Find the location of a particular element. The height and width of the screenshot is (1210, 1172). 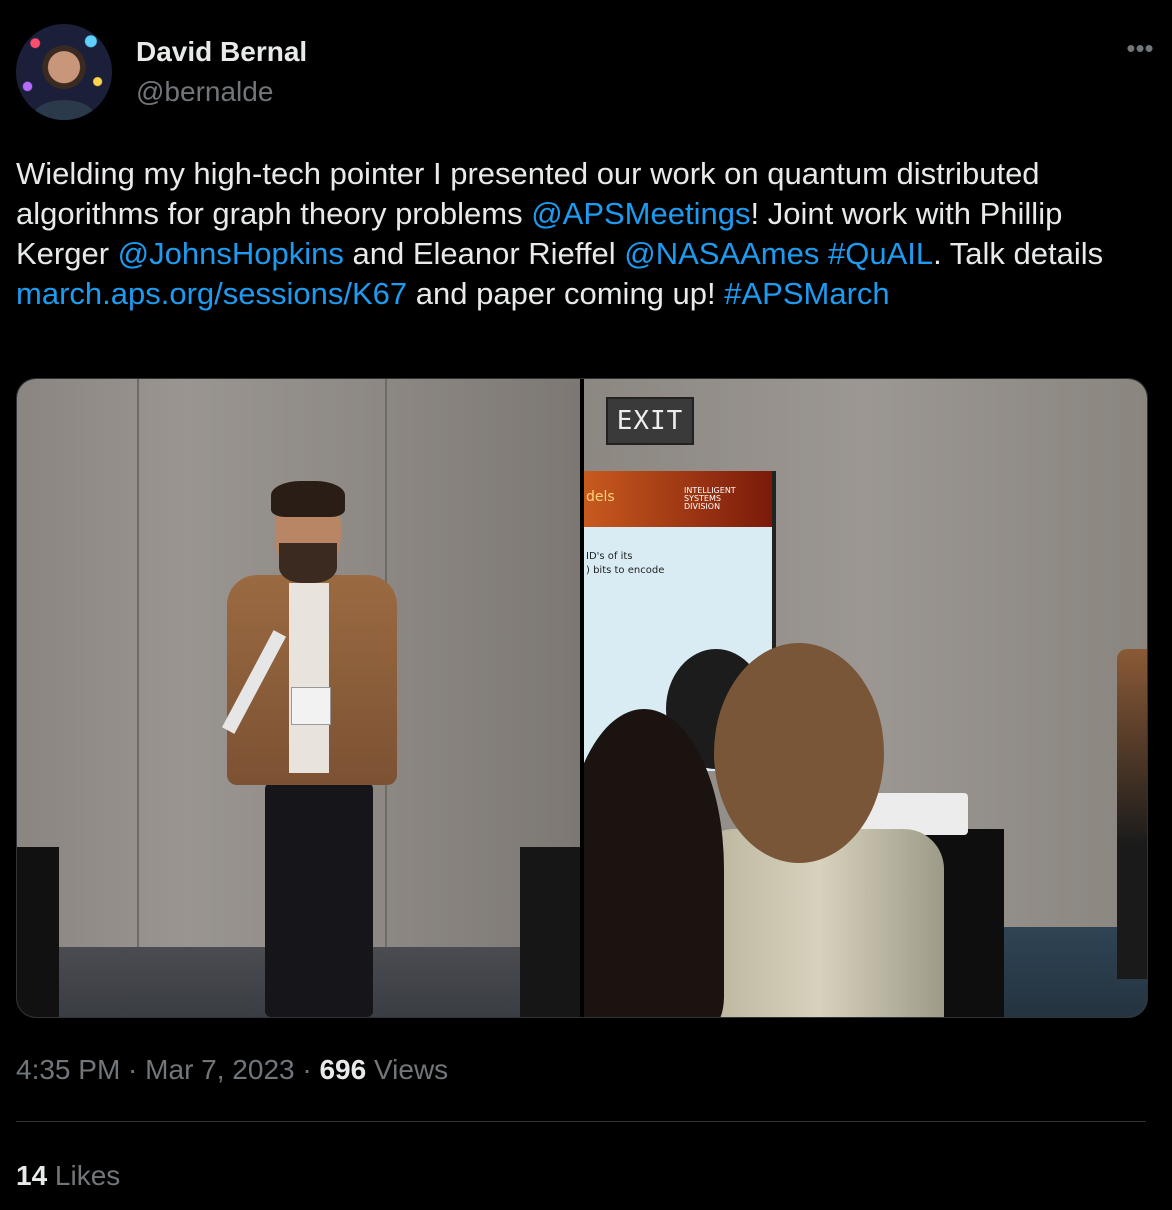

slide-logo-line: DIVISION is located at coordinates (702, 506).